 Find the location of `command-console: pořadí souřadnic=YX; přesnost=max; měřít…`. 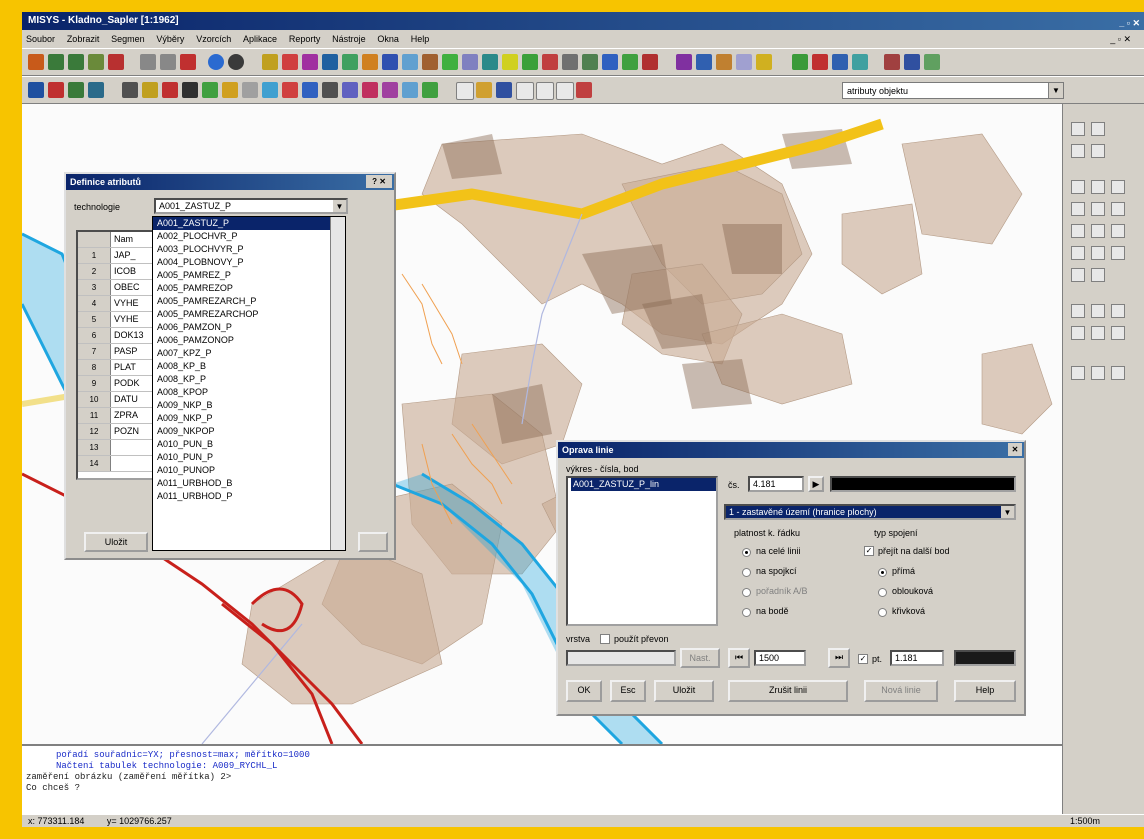

command-console: pořadí souřadnic=YX; přesnost=max; měřít… is located at coordinates (542, 779).